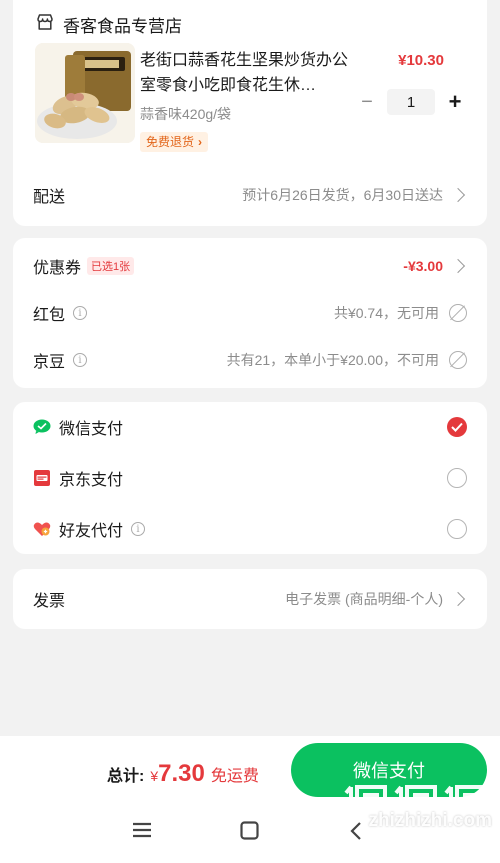 This screenshot has width=500, height=863. I want to click on invoice-label: 发票, so click(49, 601).